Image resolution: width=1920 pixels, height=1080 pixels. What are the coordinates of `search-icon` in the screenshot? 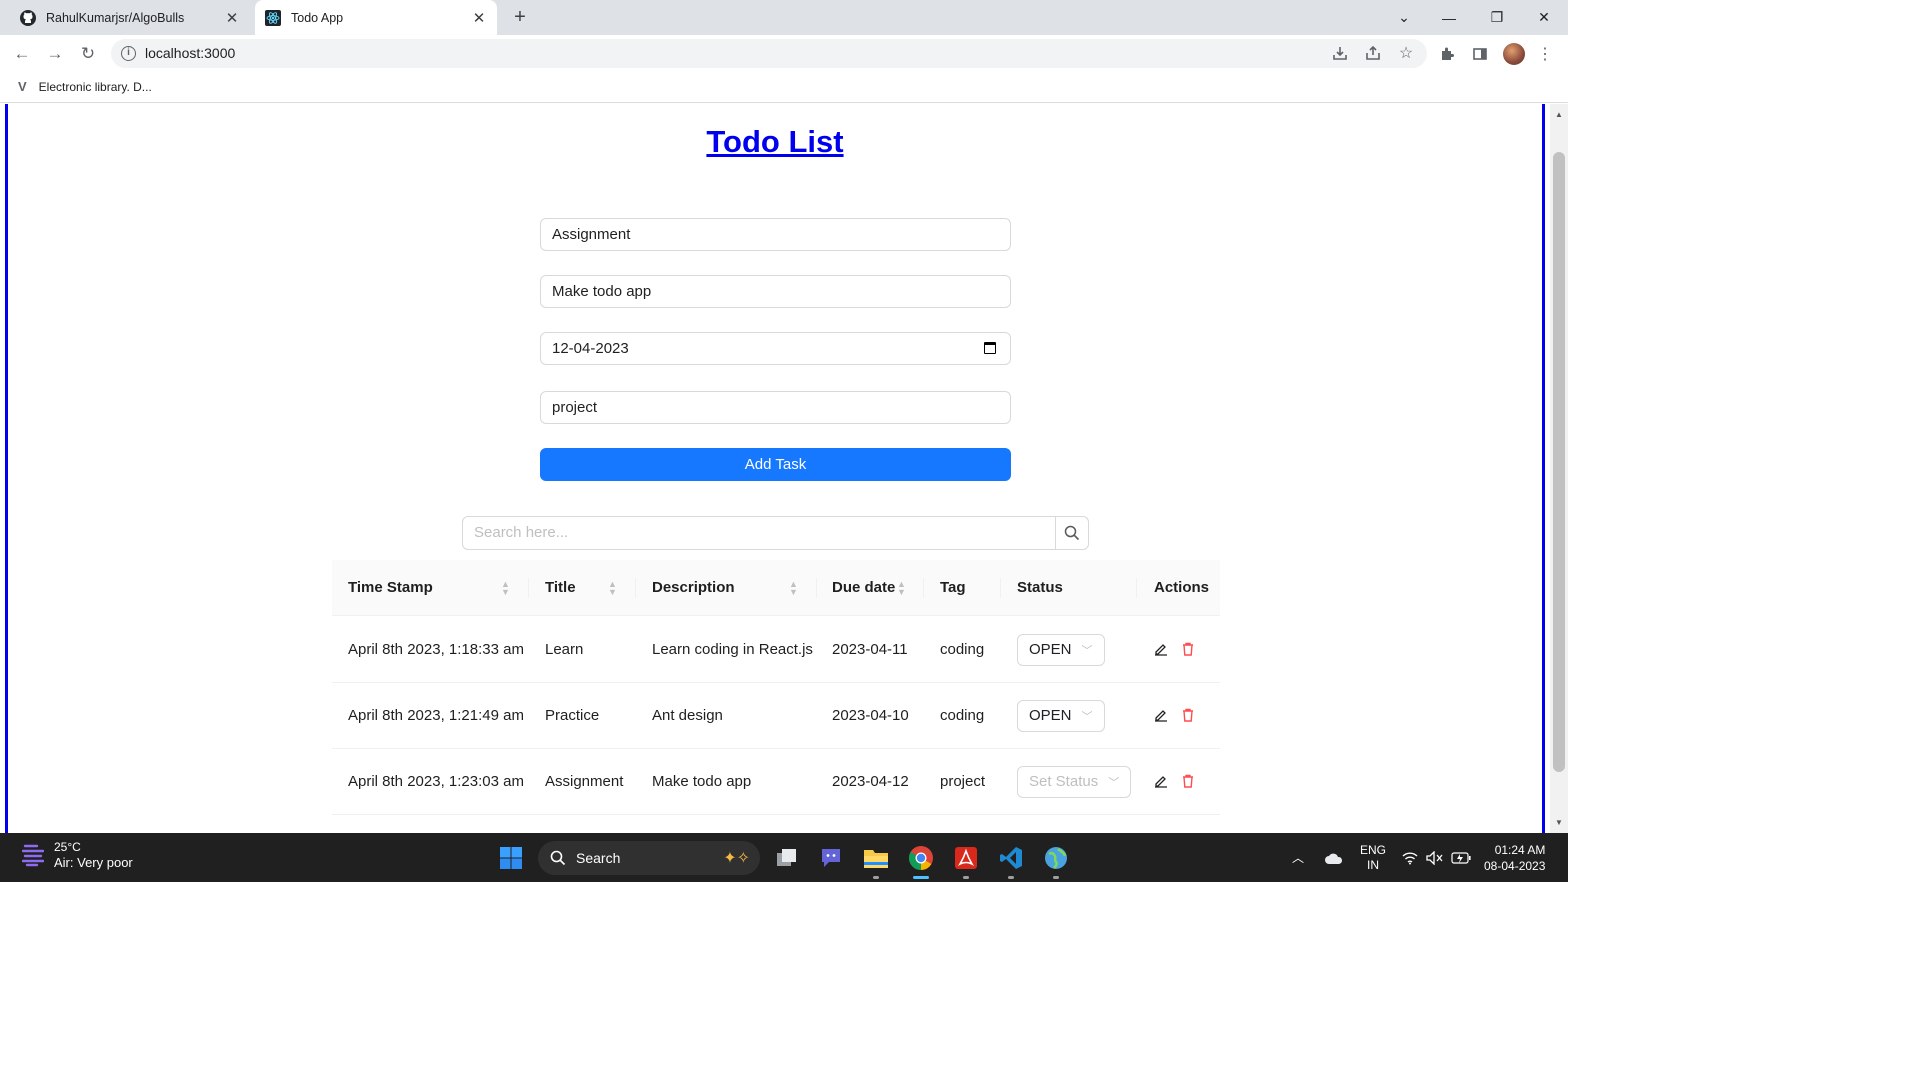 It's located at (1072, 533).